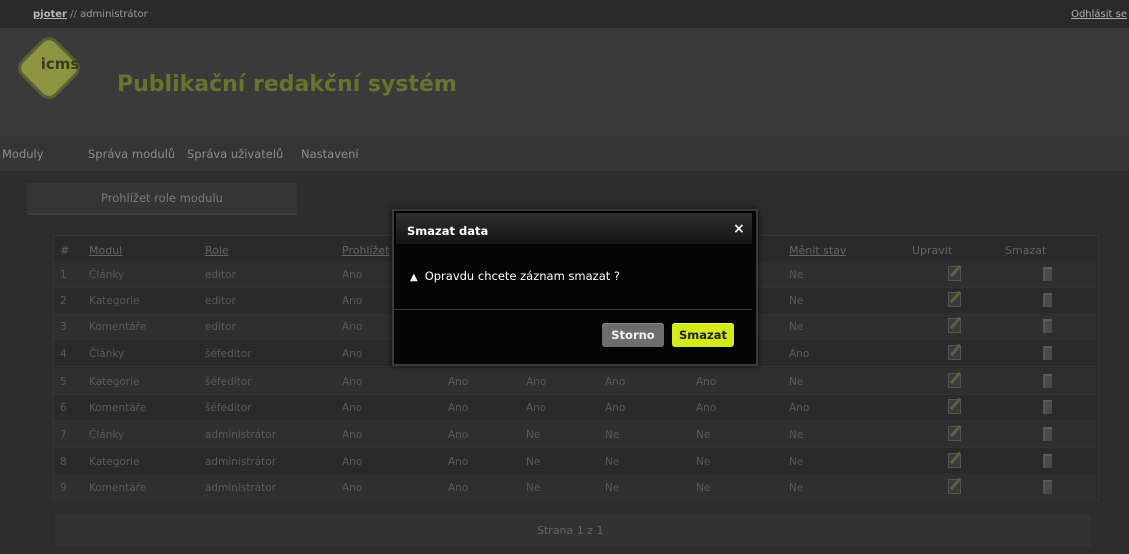 Image resolution: width=1129 pixels, height=554 pixels. I want to click on col-header-smazat: Smazat, so click(1026, 250).